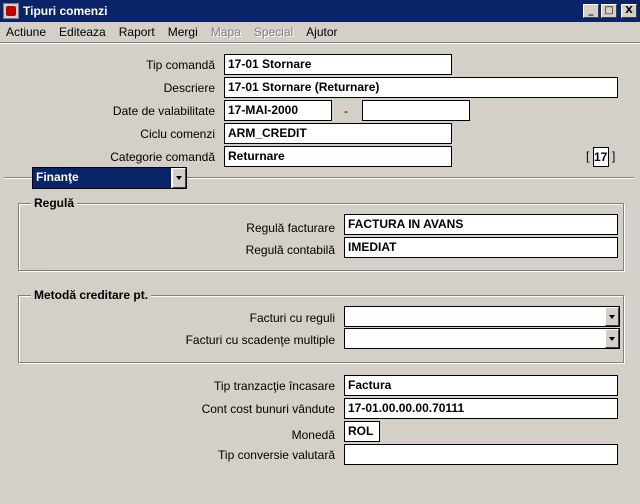 The image size is (640, 504). I want to click on facturi-scadente-label: Facturi cu scadenţe multiple, so click(260, 340).